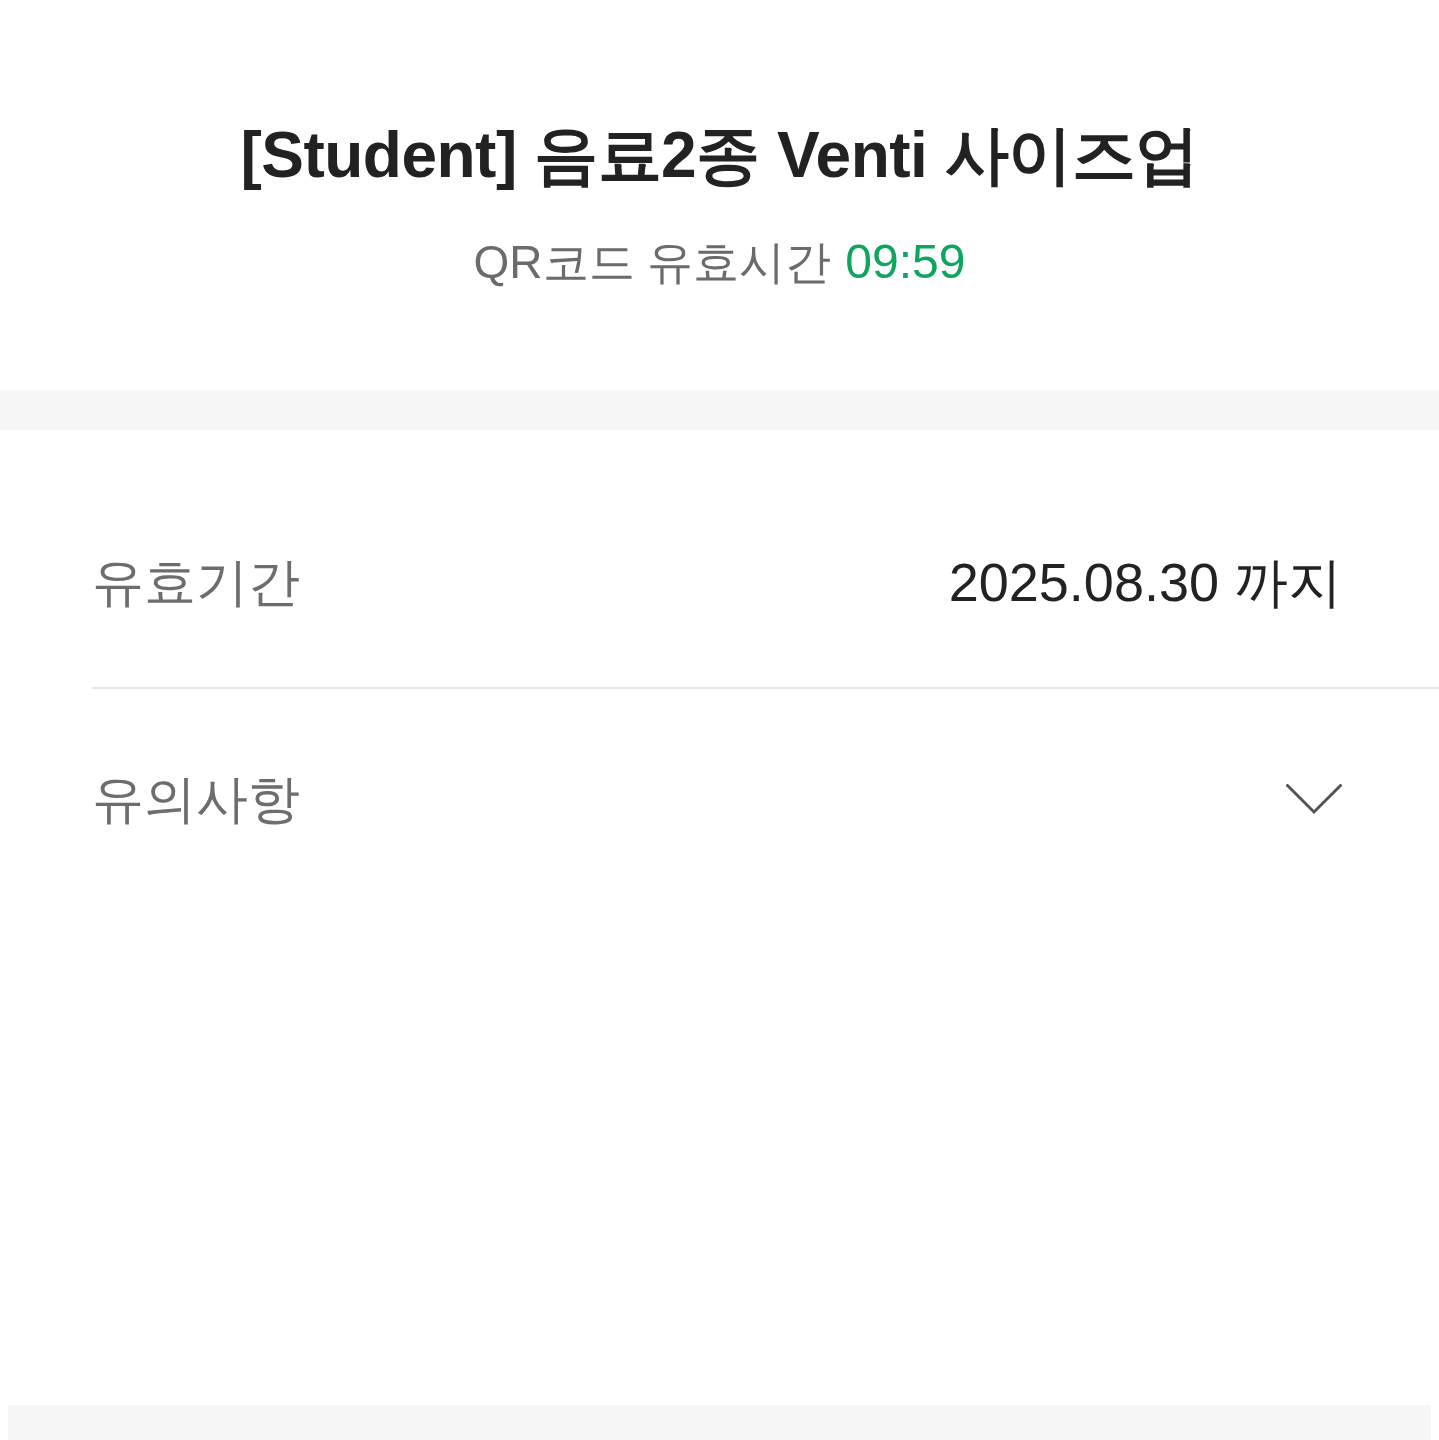 The image size is (1439, 1440). What do you see at coordinates (196, 582) in the screenshot?
I see `validity-label: 유효기간` at bounding box center [196, 582].